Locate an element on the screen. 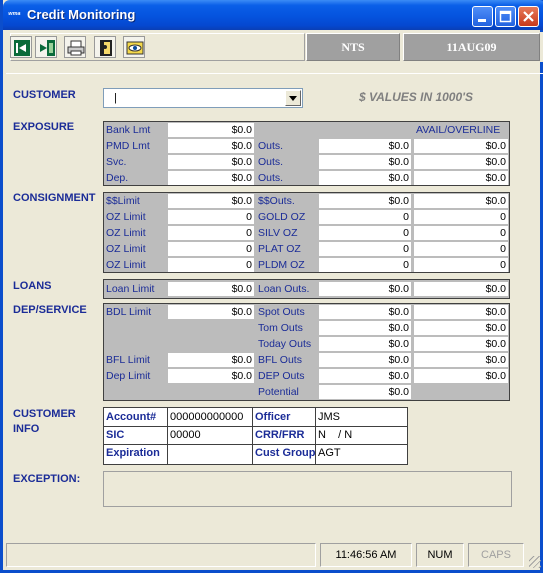 The width and height of the screenshot is (543, 573). outs-label: SILV OZ is located at coordinates (278, 233).